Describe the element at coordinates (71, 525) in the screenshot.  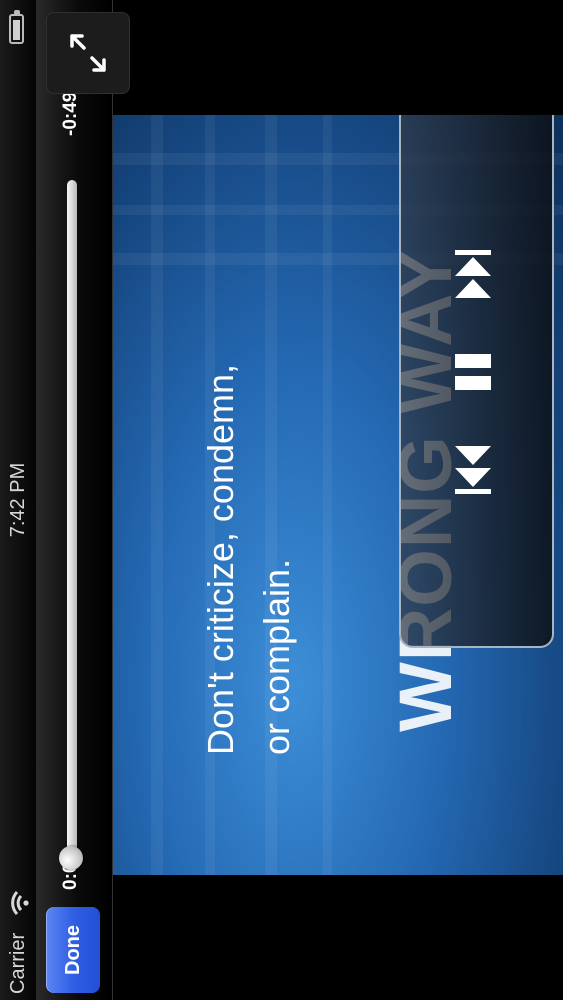
I see `scrubber-track` at that location.